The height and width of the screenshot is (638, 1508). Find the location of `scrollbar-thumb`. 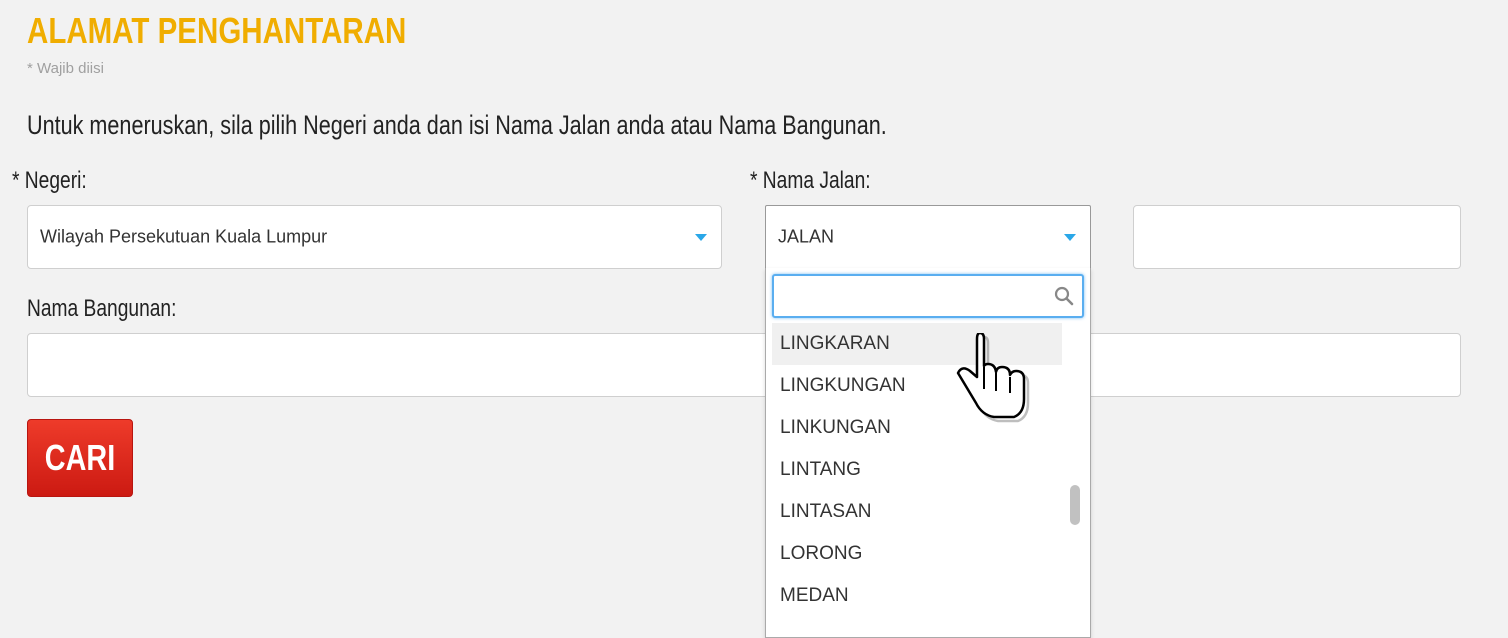

scrollbar-thumb is located at coordinates (1075, 505).